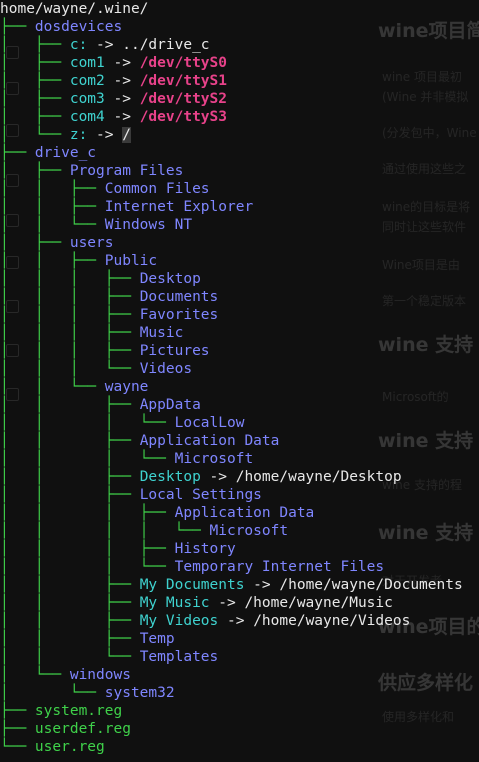 Image resolution: width=479 pixels, height=762 pixels. I want to click on tree-entry: │ ├── com4 -> /dev/ttyS3, so click(113, 117).